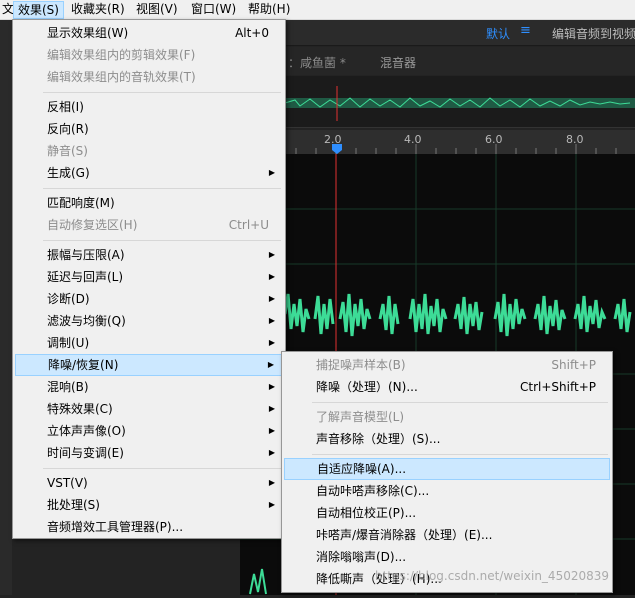 The image size is (635, 598). I want to click on hamburger-icon: ≡, so click(525, 30).